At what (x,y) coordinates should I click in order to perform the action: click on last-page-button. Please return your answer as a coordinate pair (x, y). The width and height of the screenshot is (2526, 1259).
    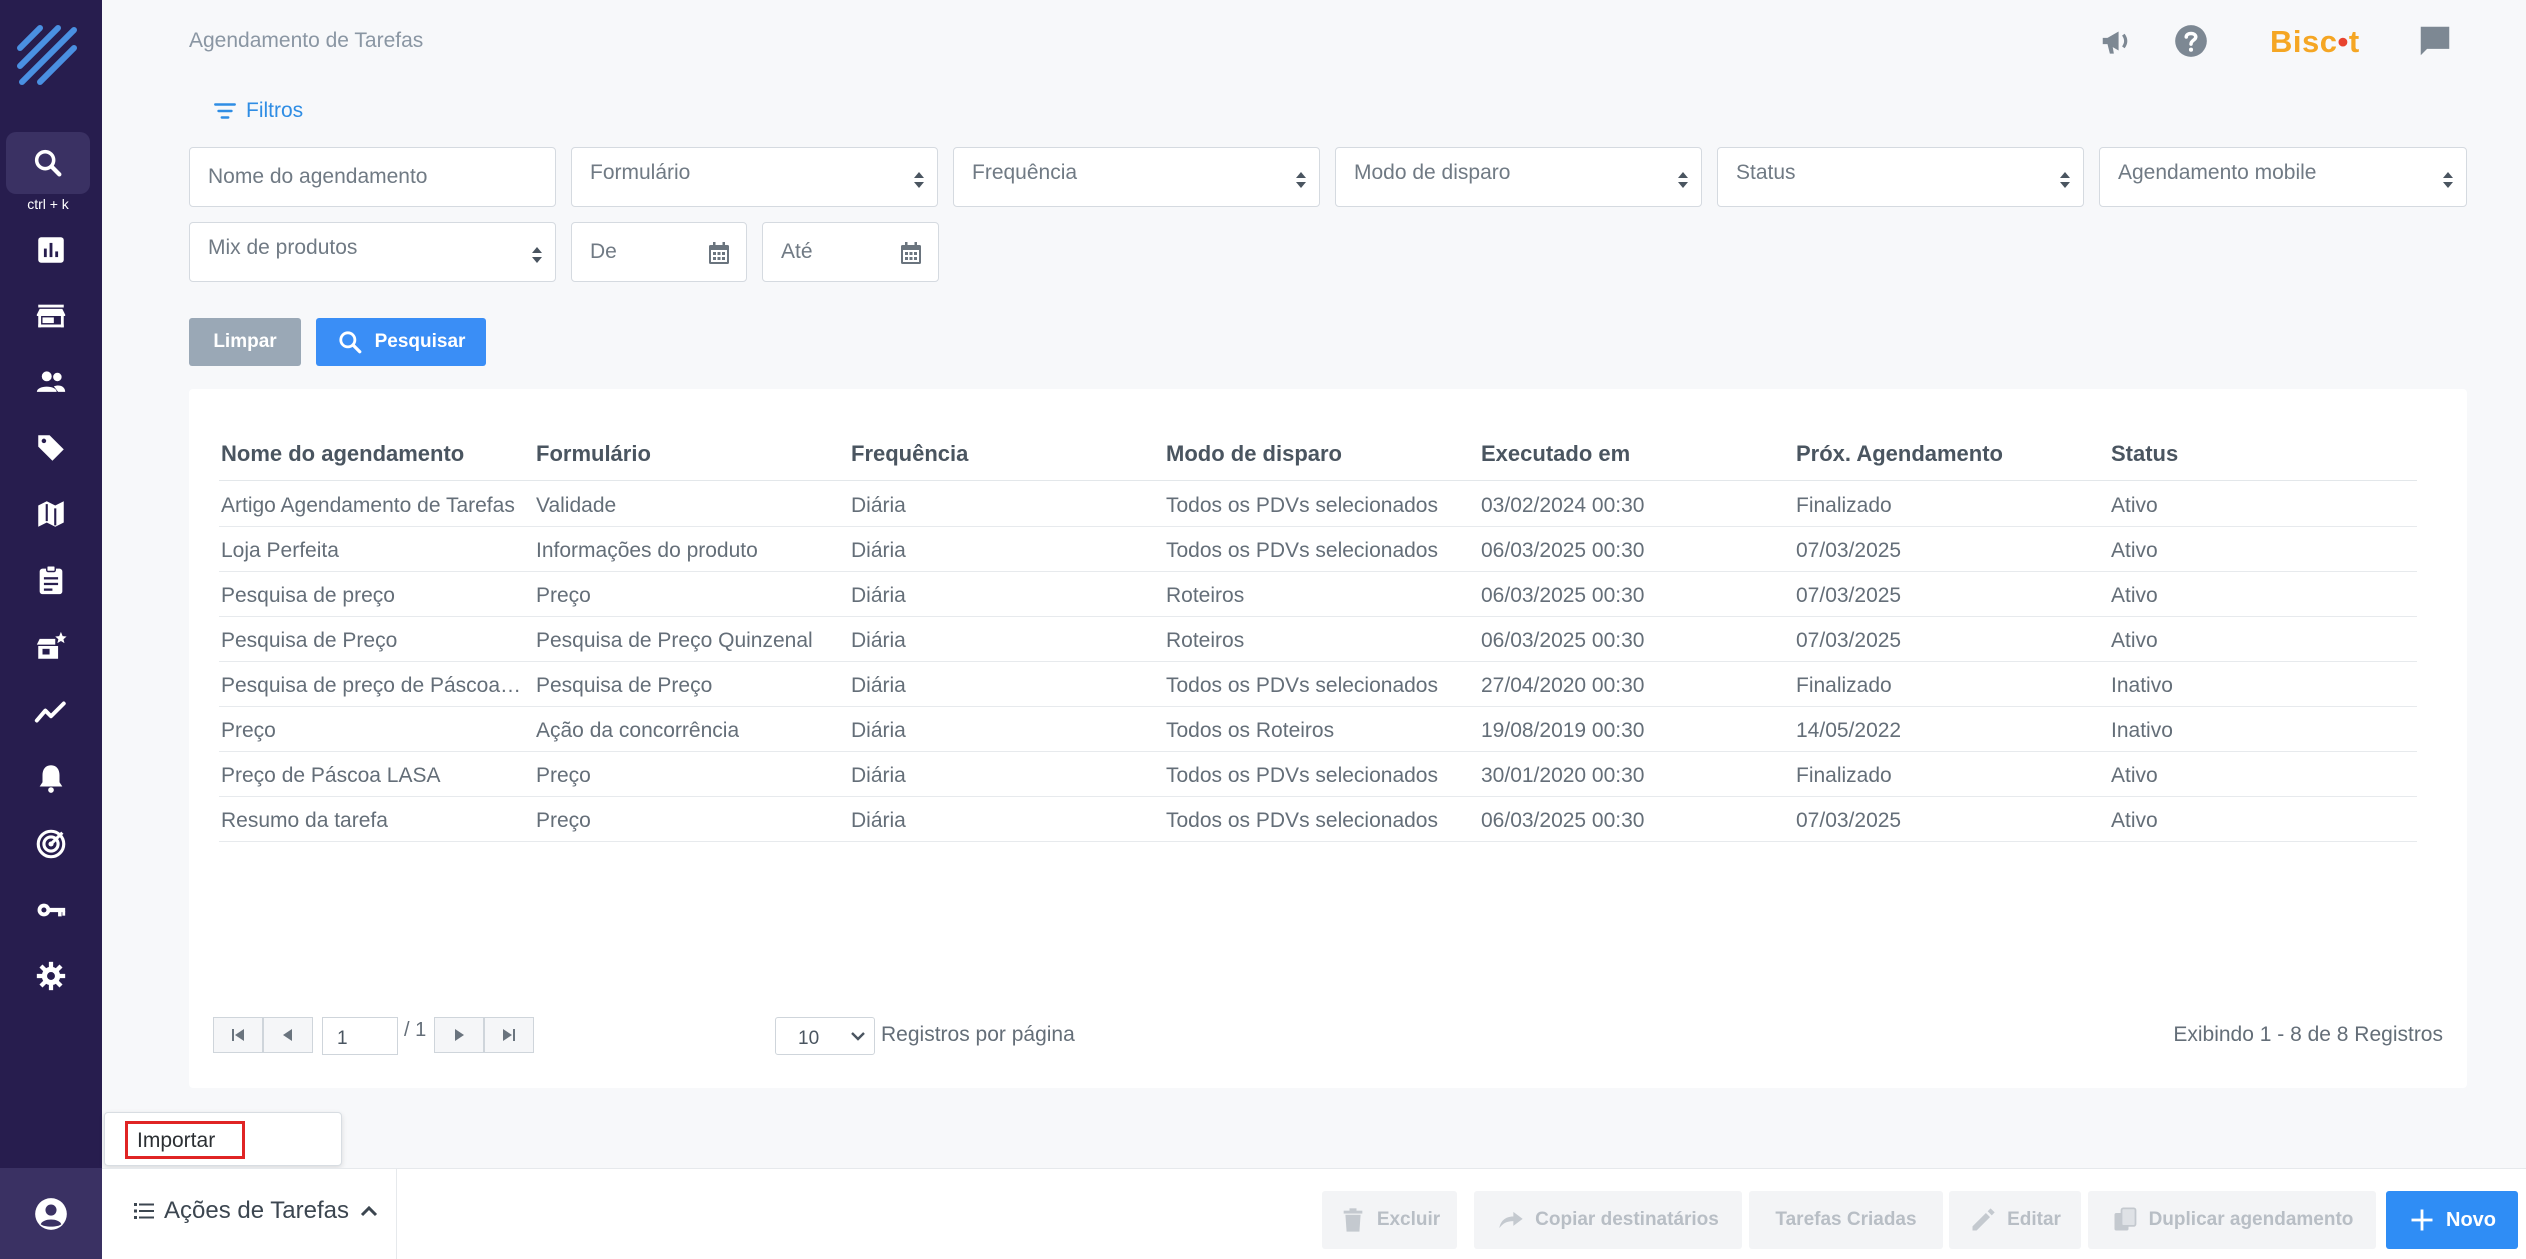
    Looking at the image, I should click on (509, 1035).